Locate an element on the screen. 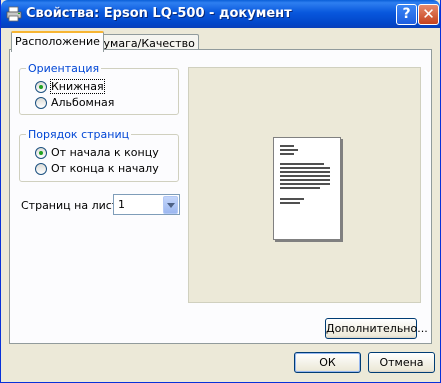 The image size is (441, 383). pages-per-sheet-value: 1 is located at coordinates (121, 204).